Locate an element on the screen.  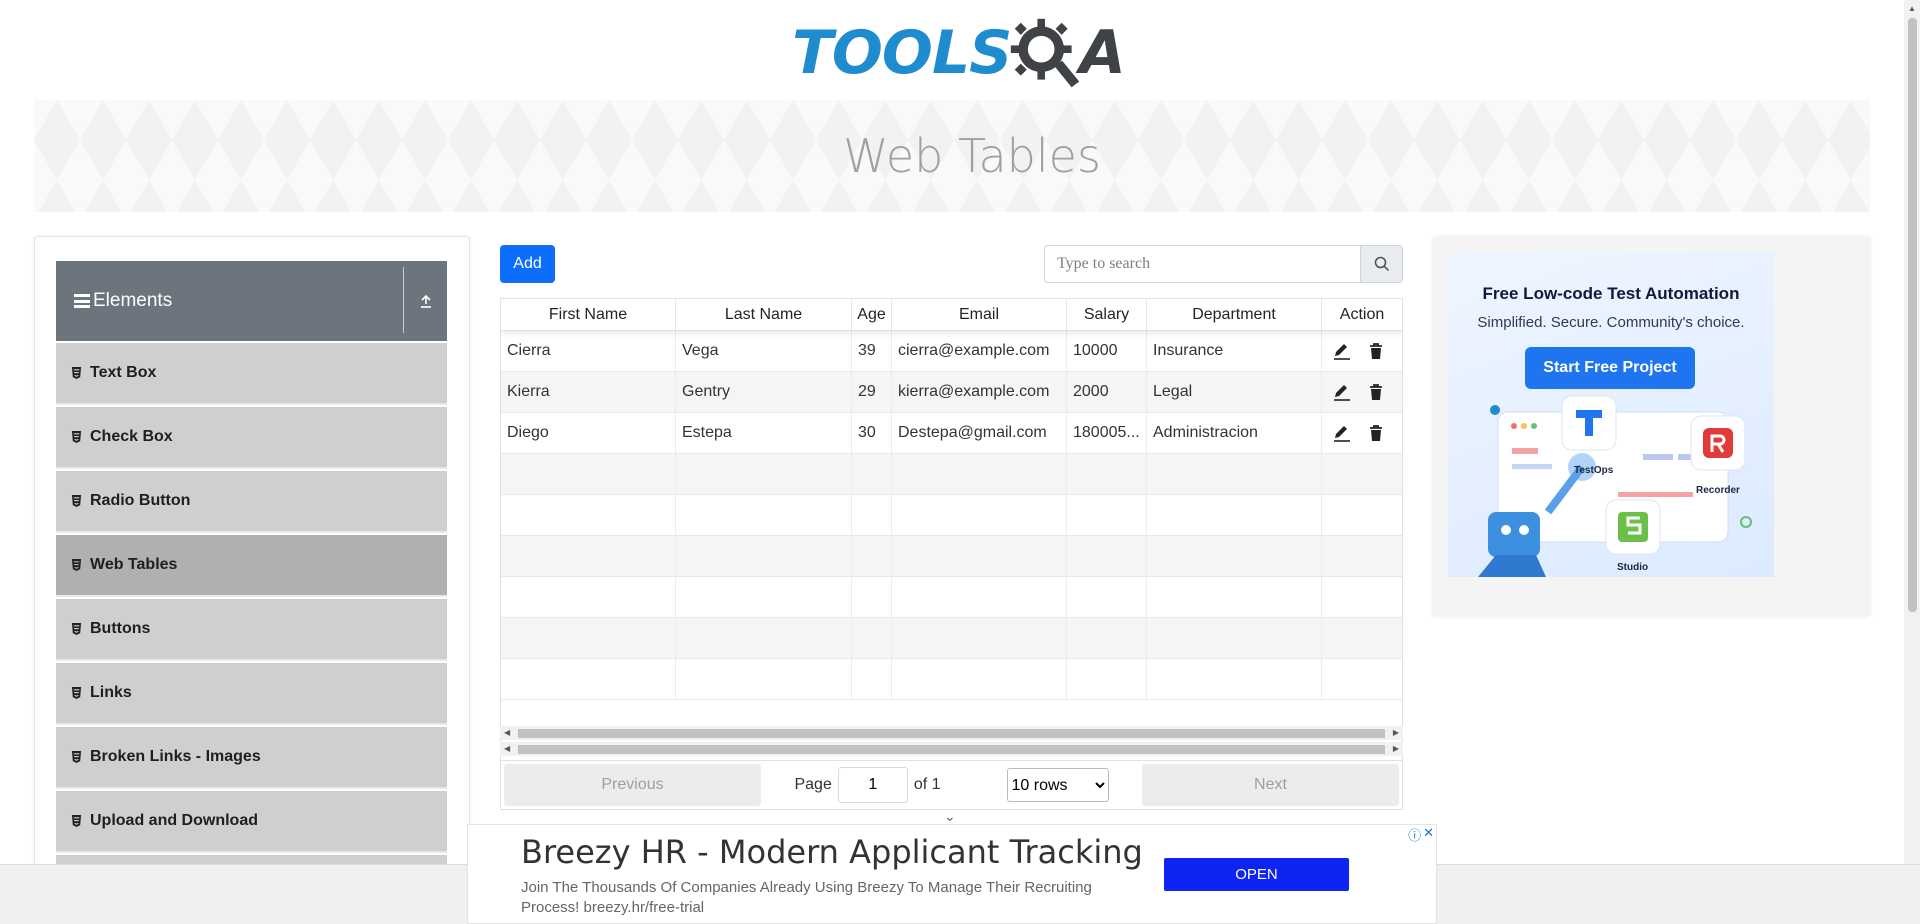
page-jump-input is located at coordinates (872, 785).